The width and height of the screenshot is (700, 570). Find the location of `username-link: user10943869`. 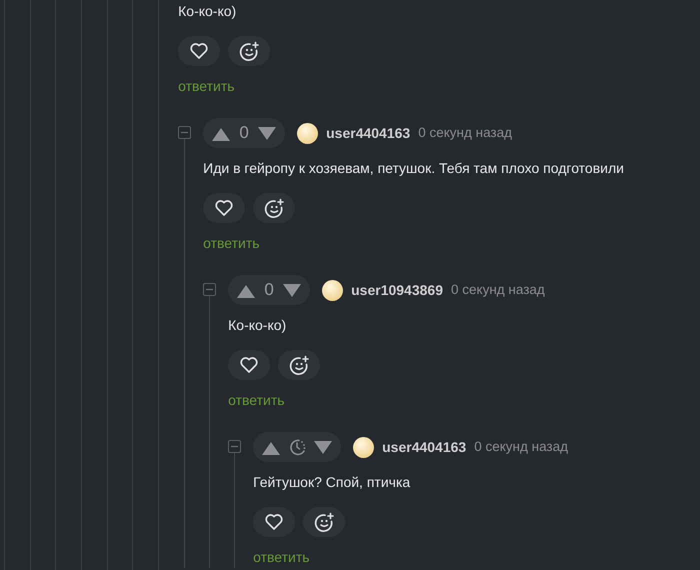

username-link: user10943869 is located at coordinates (397, 290).